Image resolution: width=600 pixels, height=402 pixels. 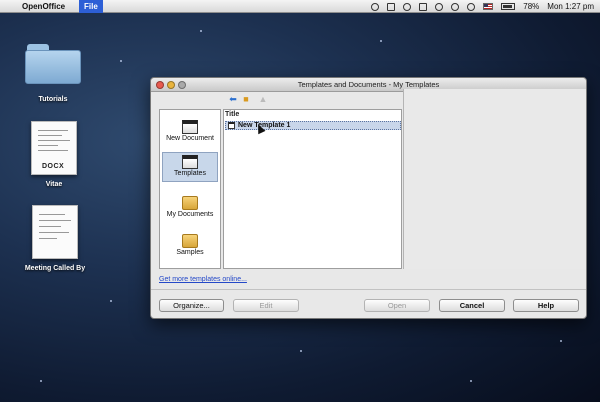 What do you see at coordinates (391, 6) in the screenshot?
I see `screen-icon` at bounding box center [391, 6].